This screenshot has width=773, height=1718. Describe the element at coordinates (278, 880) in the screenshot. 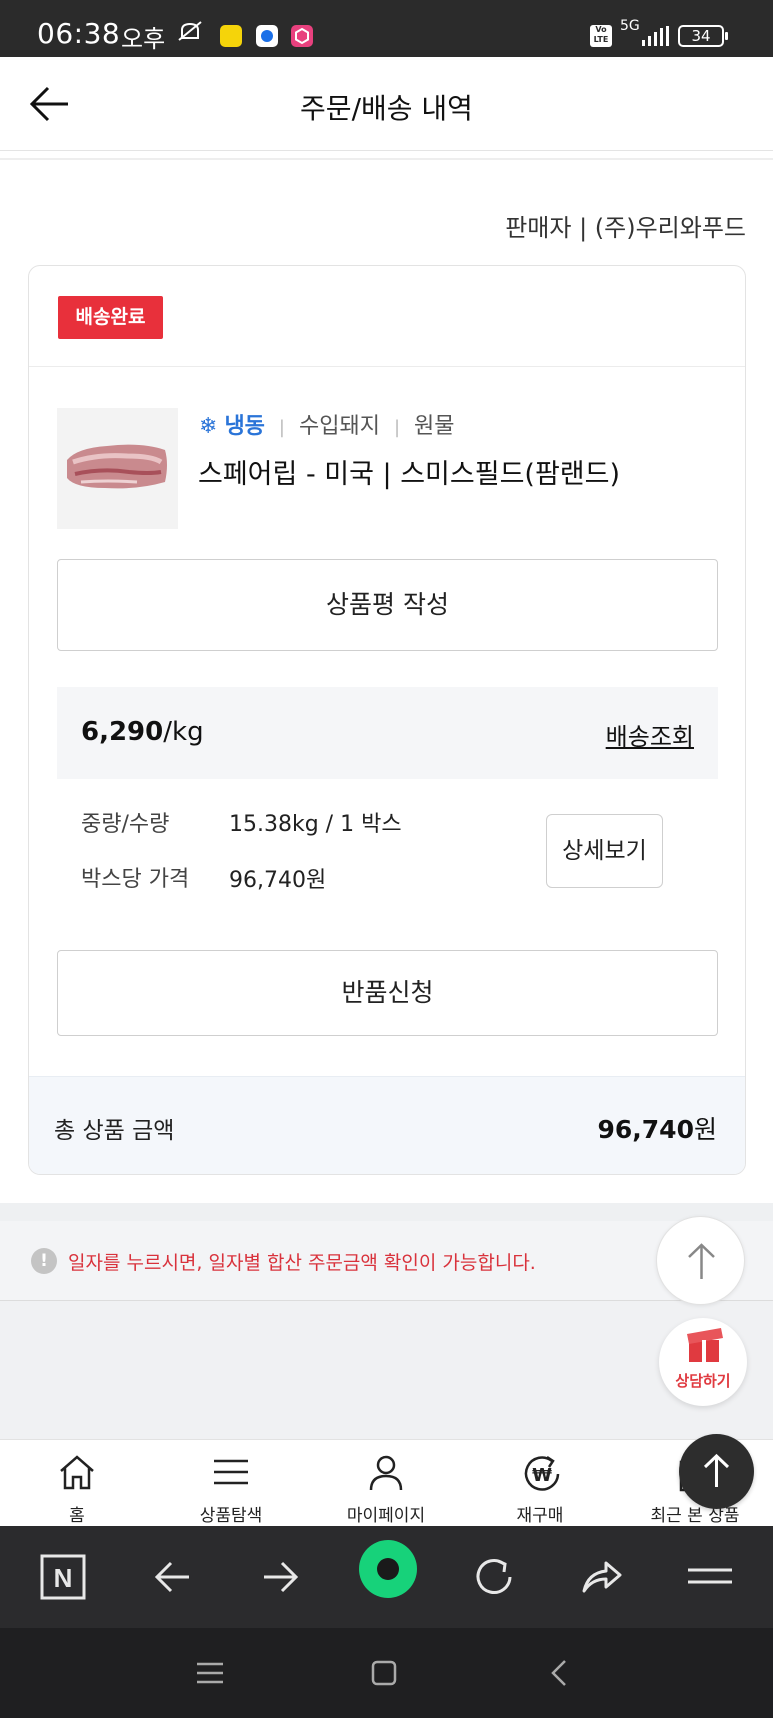

I see `box-price-value: 96,740원` at that location.